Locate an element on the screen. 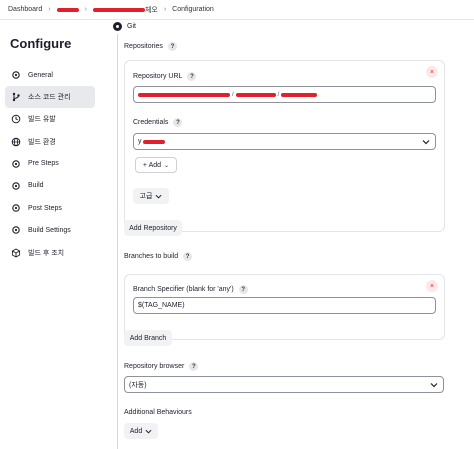 The width and height of the screenshot is (474, 449). credentials-label: Credentials is located at coordinates (151, 122).